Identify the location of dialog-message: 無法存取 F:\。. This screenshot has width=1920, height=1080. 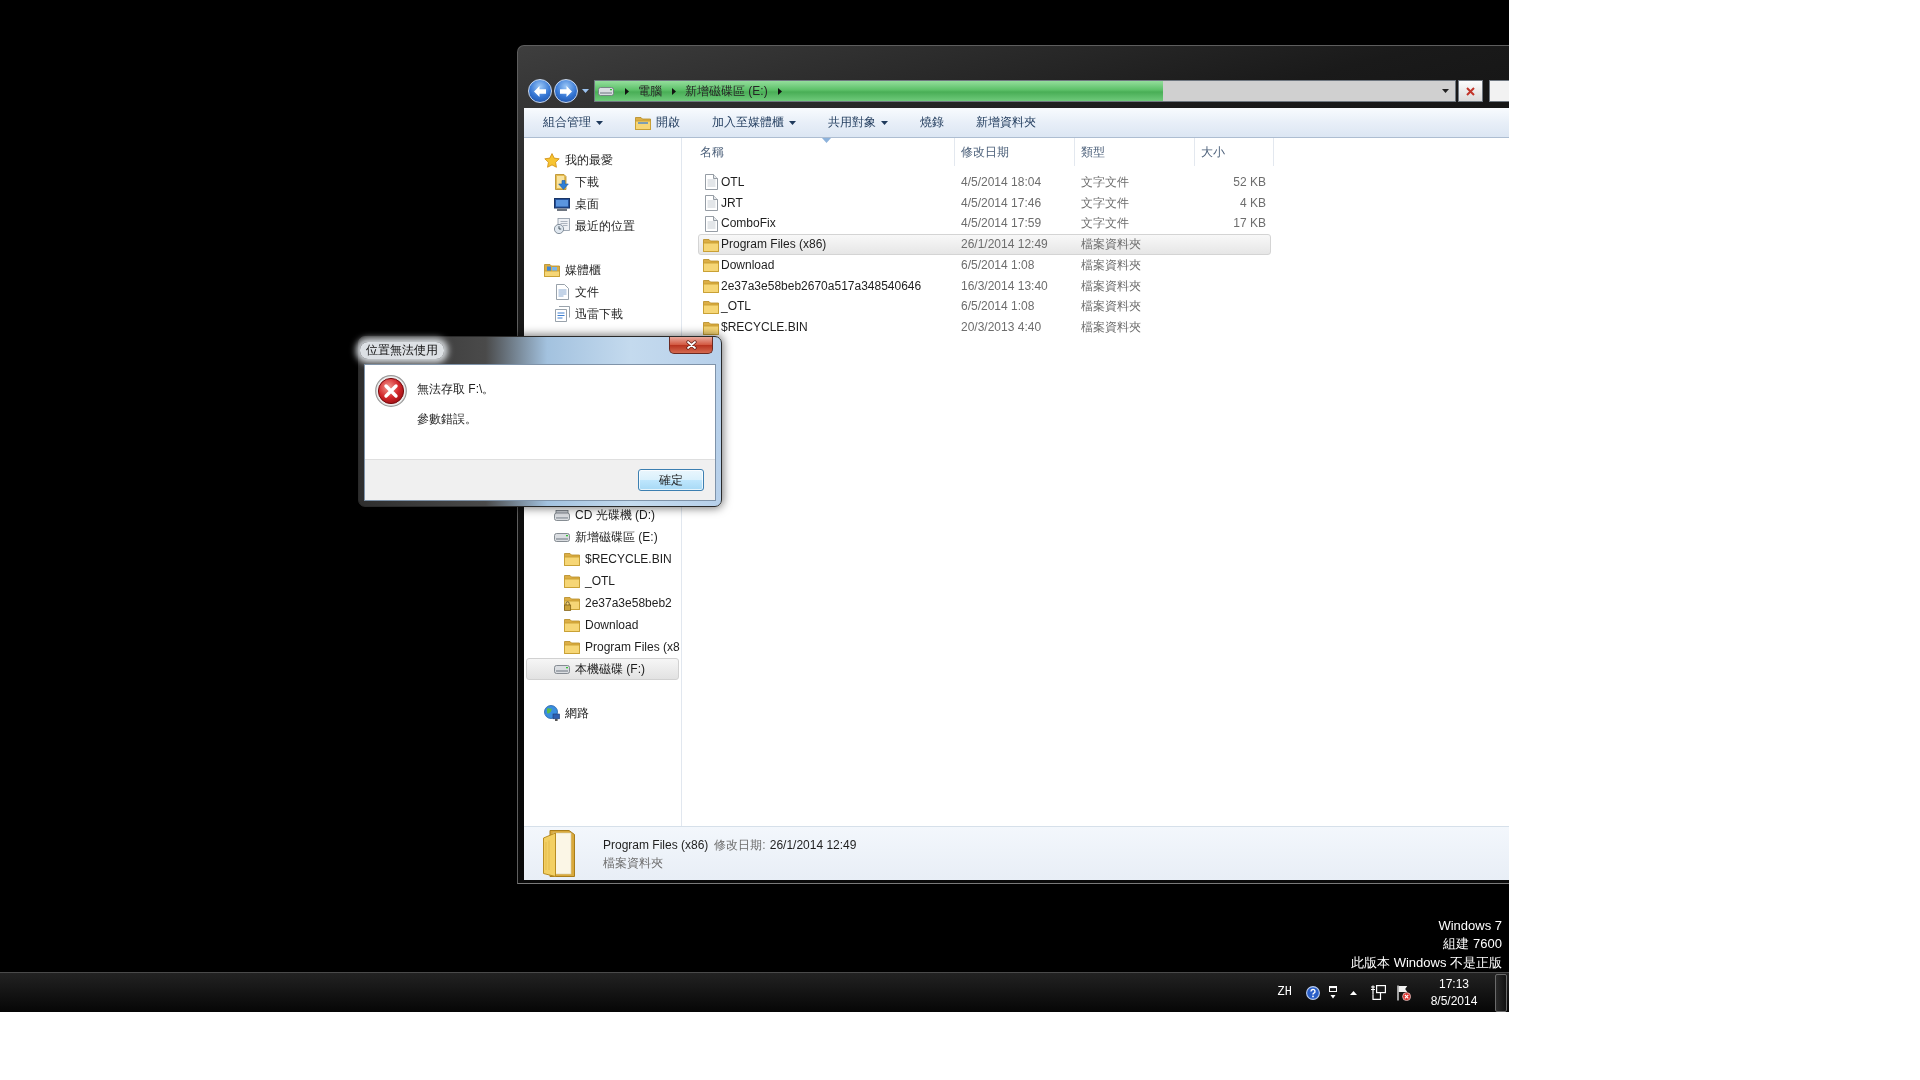
(456, 389).